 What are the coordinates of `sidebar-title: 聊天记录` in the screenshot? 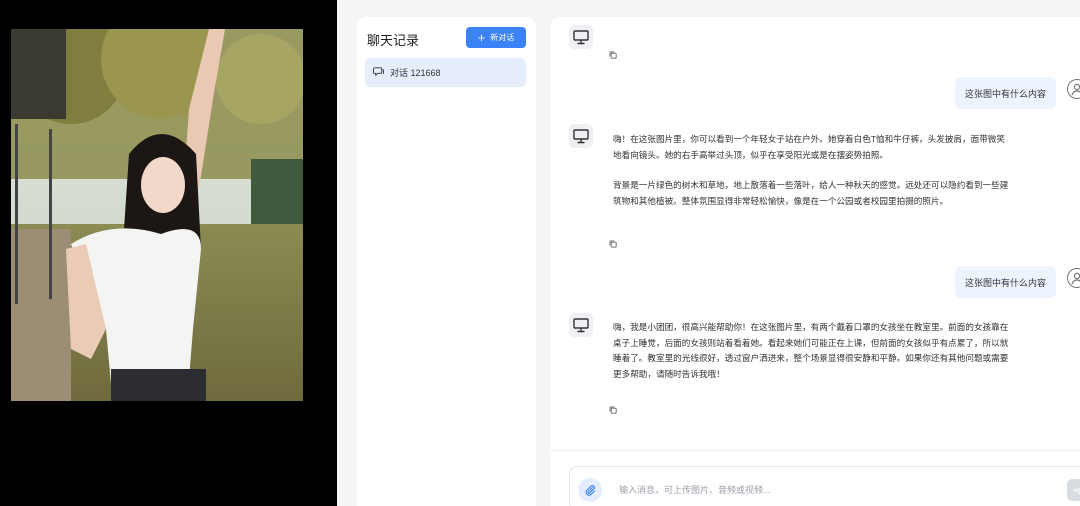 It's located at (393, 40).